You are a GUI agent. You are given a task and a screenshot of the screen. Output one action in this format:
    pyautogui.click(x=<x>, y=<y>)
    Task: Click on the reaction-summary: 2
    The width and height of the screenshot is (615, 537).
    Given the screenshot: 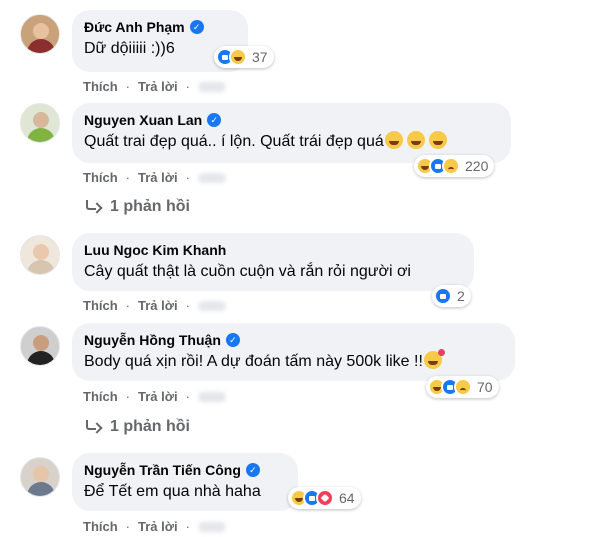 What is the action you would take?
    pyautogui.click(x=451, y=296)
    